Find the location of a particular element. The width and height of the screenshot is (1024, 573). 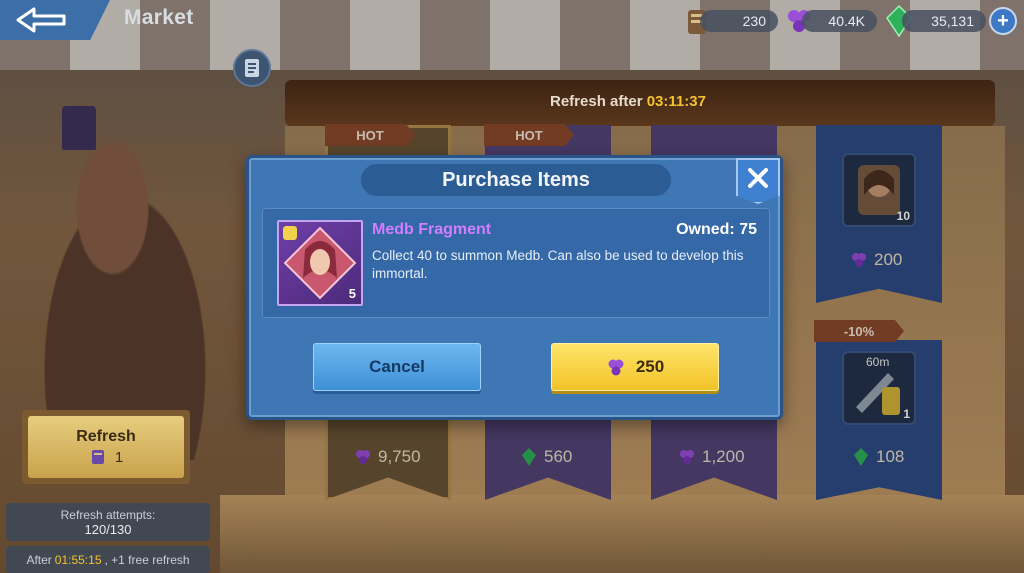

refresh-attempts: Refresh attempts: 120/130 is located at coordinates (108, 522).